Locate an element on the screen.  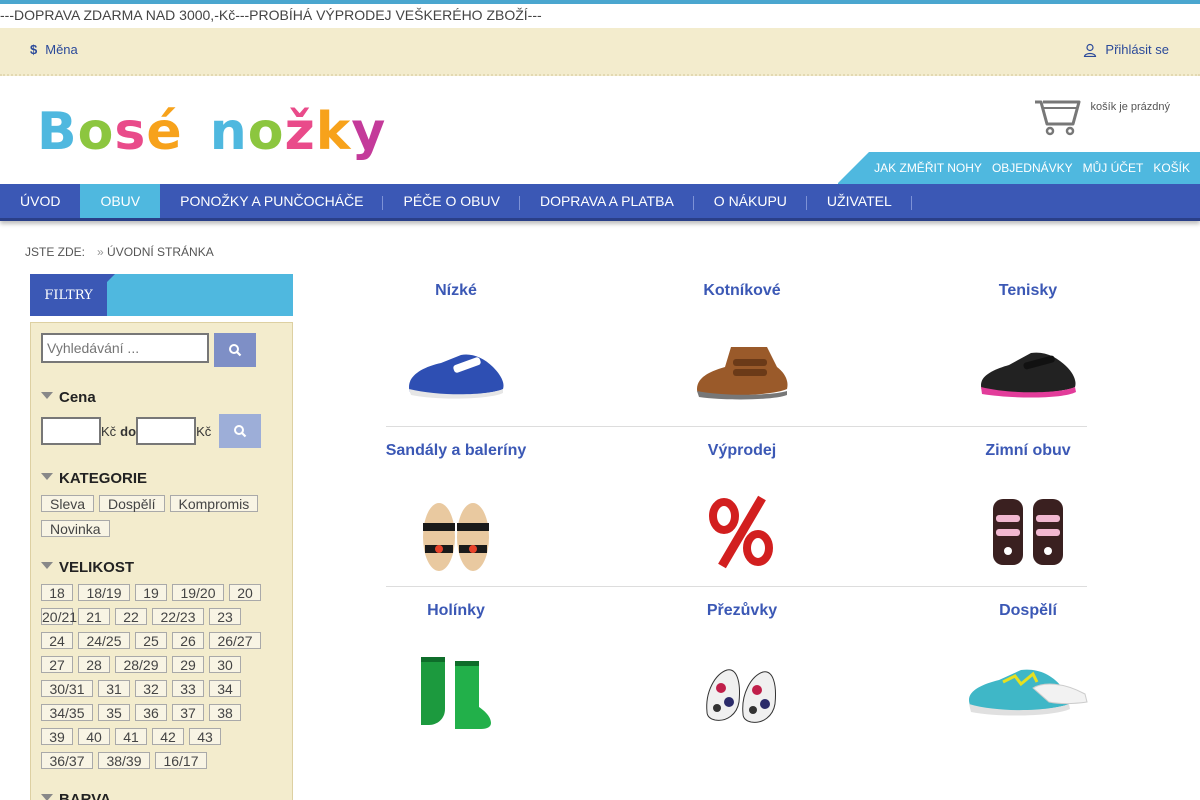
category-title: Kotníkové is located at coordinates (742, 292).